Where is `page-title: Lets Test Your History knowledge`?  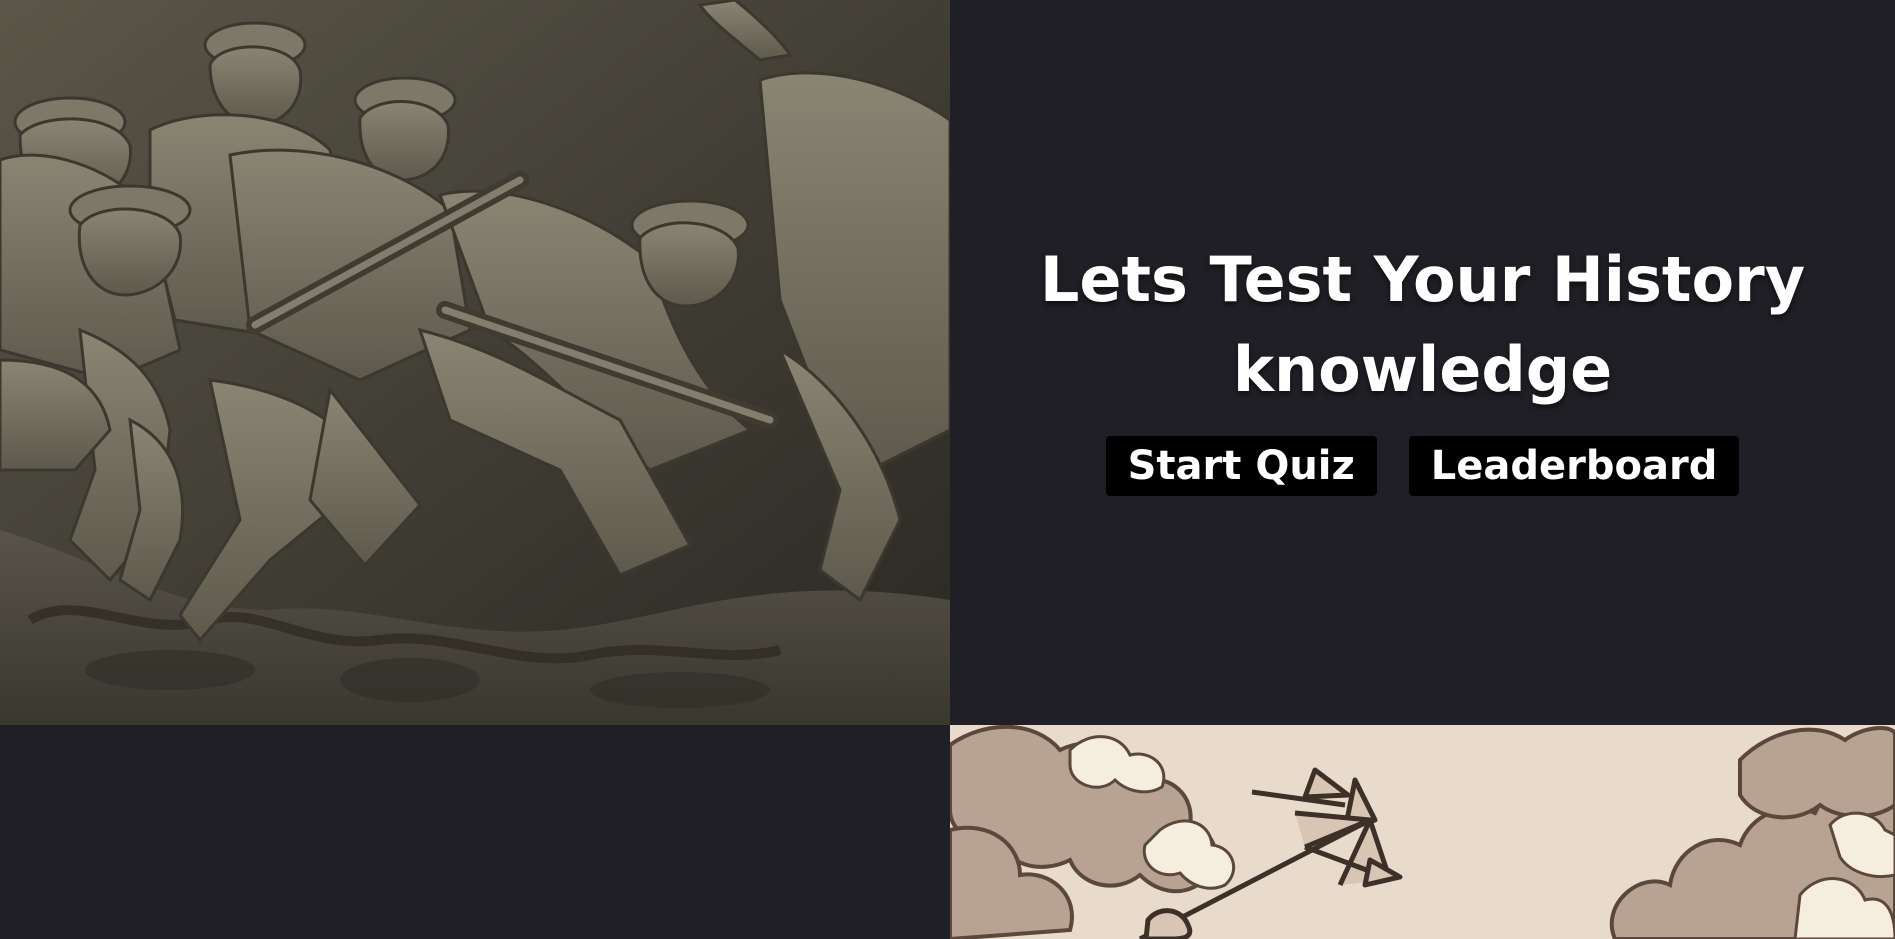
page-title: Lets Test Your History knowledge is located at coordinates (1422, 324).